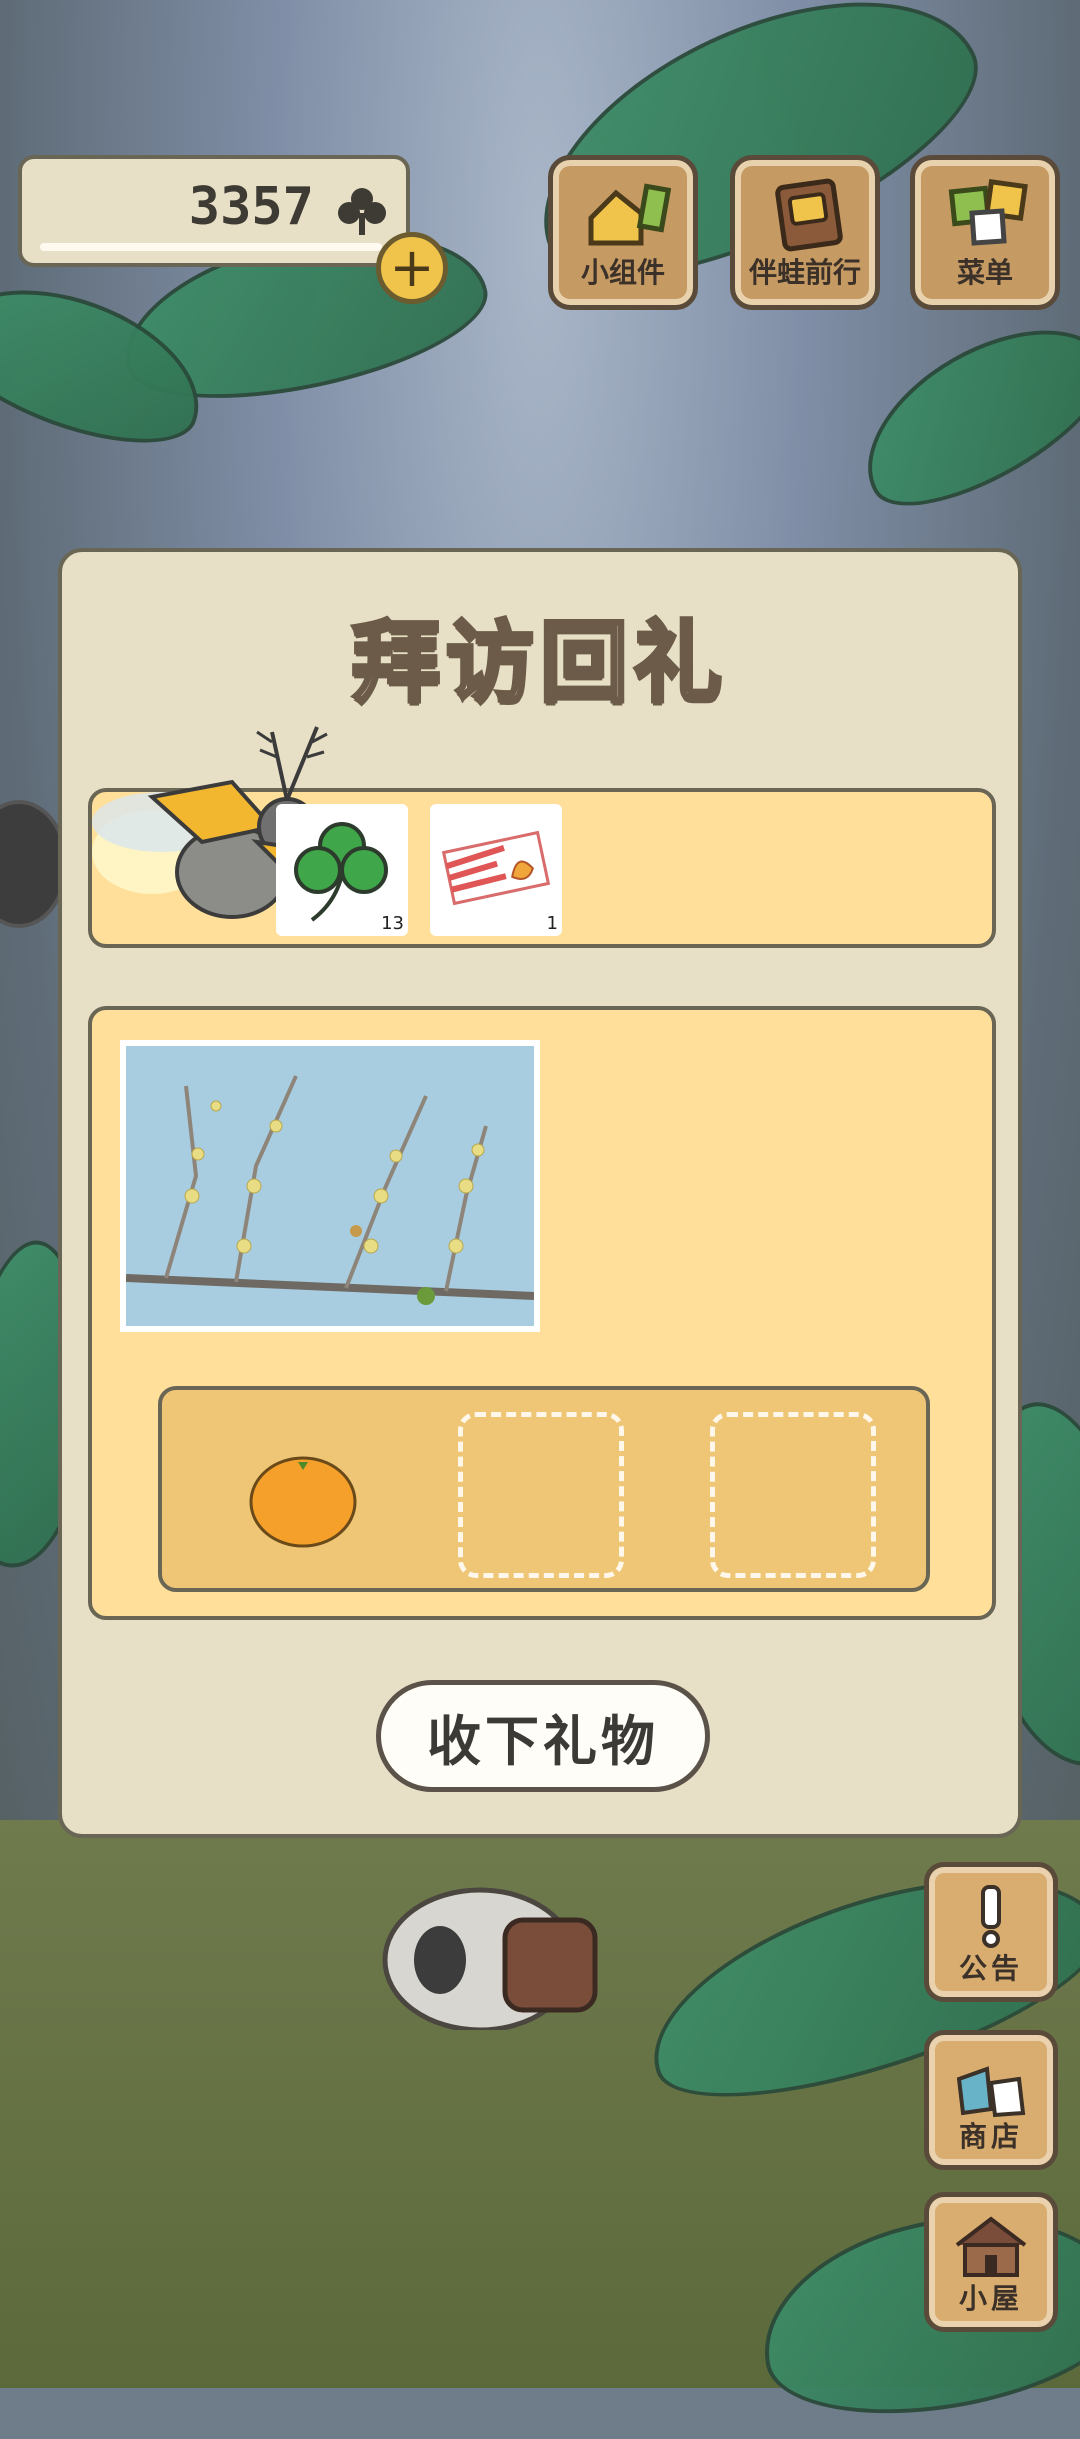 Image resolution: width=1080 pixels, height=2439 pixels. Describe the element at coordinates (622, 272) in the screenshot. I see `widget-label: 小组件` at that location.